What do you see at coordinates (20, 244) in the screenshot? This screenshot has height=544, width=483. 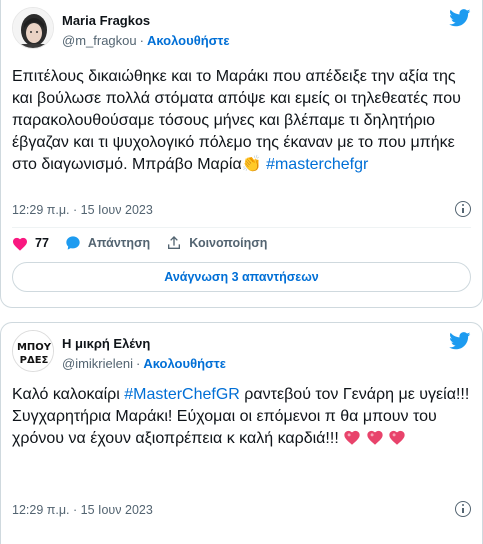 I see `heart-icon` at bounding box center [20, 244].